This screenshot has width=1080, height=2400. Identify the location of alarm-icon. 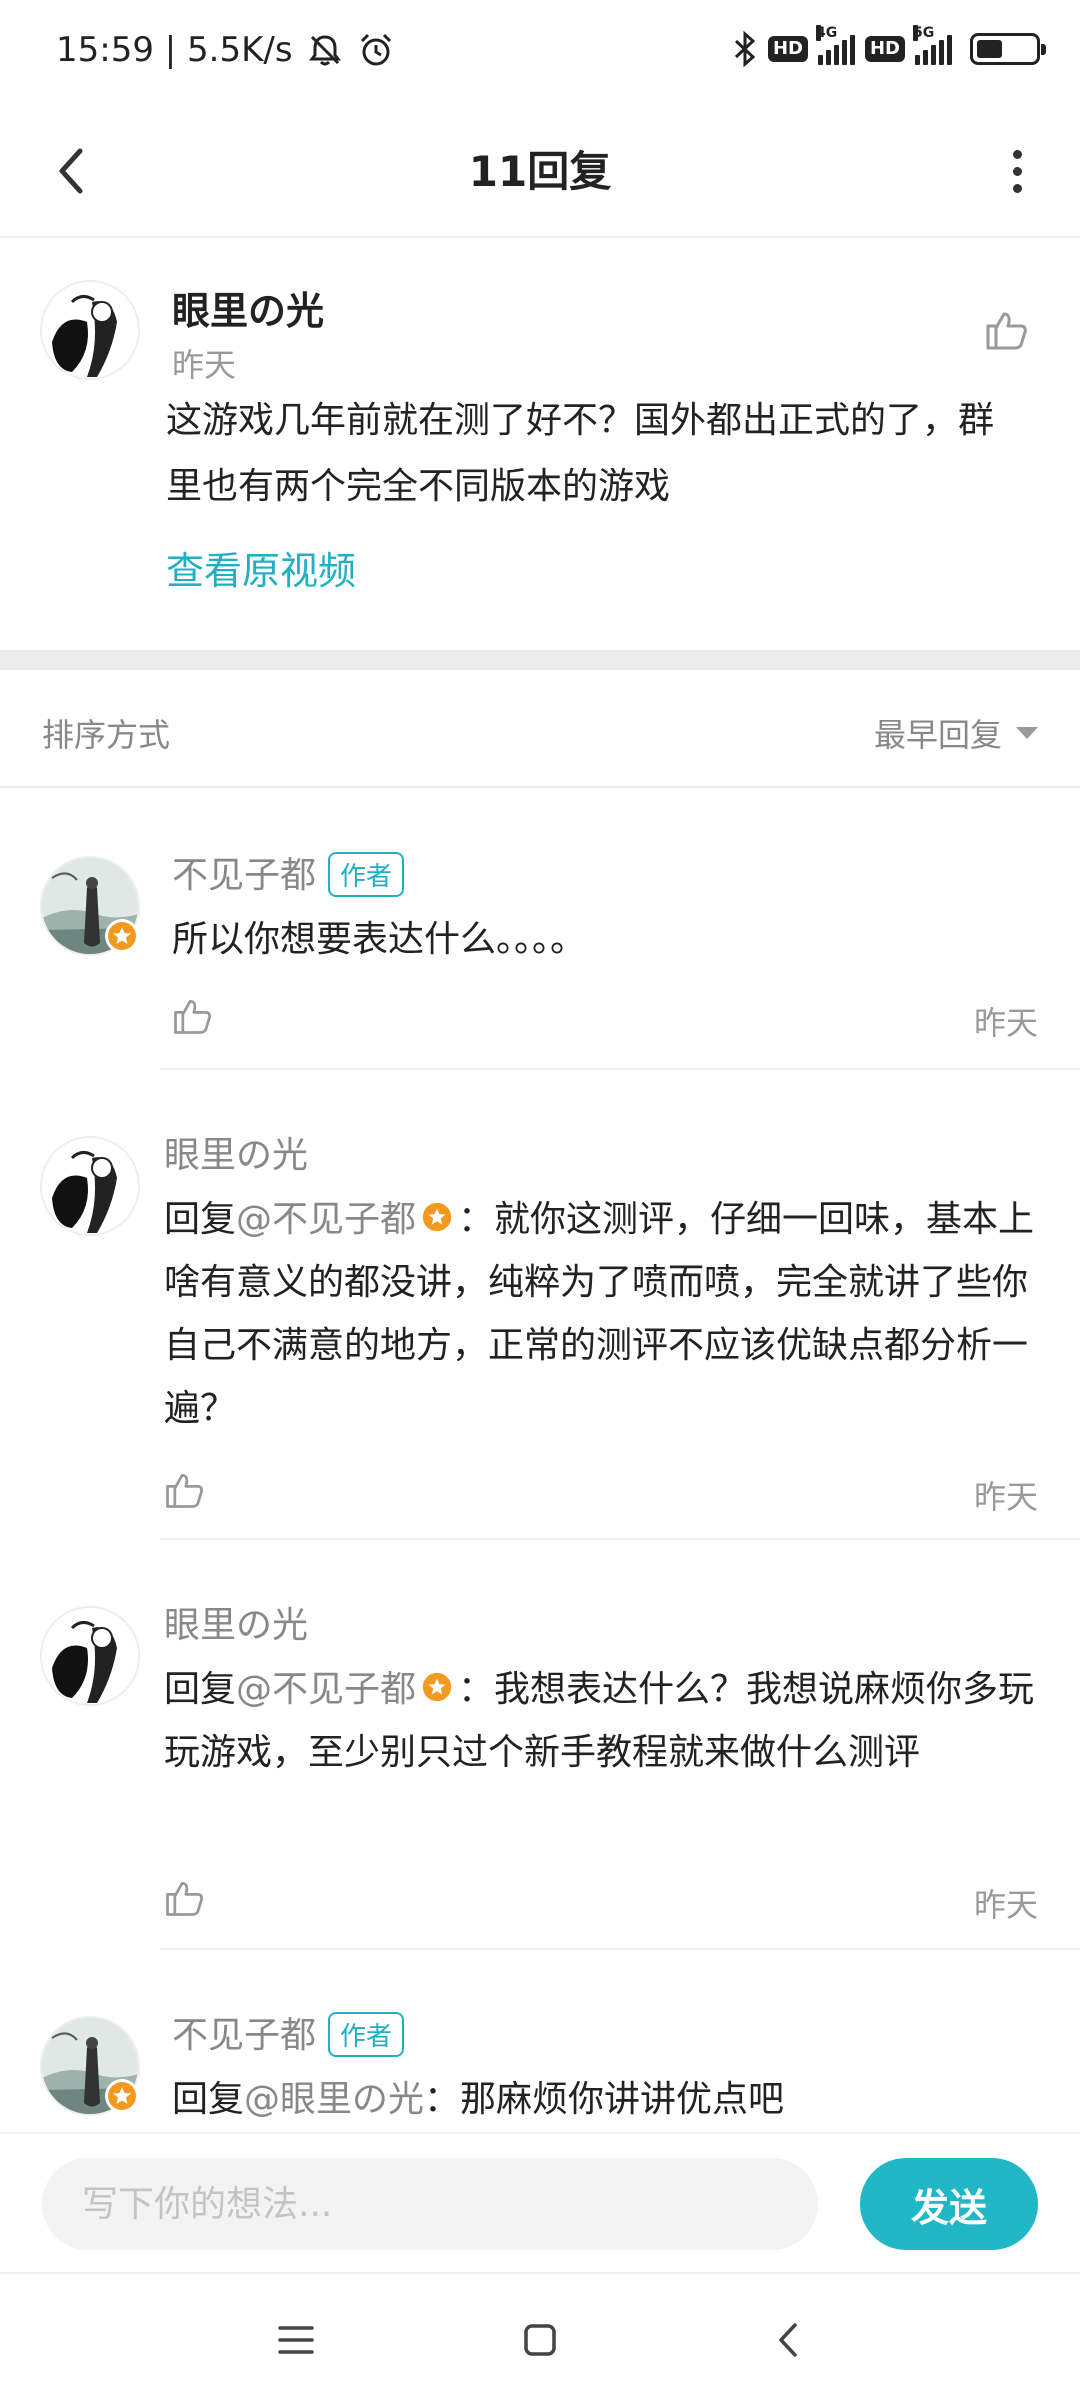
(375, 49).